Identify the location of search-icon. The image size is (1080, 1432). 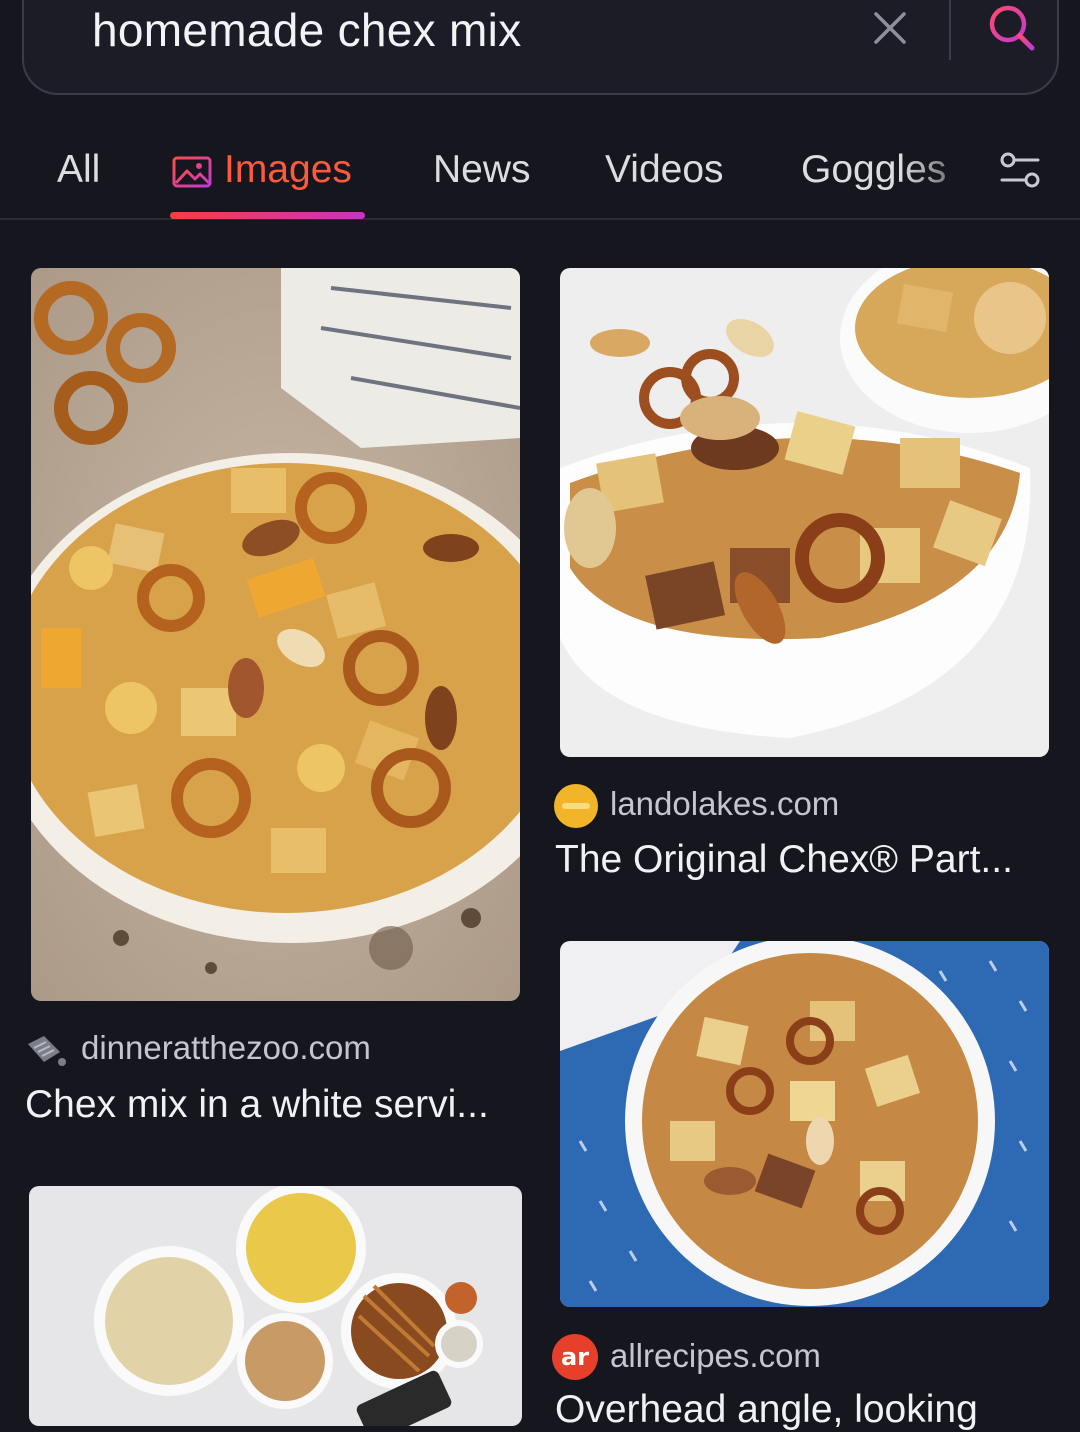
(1012, 28).